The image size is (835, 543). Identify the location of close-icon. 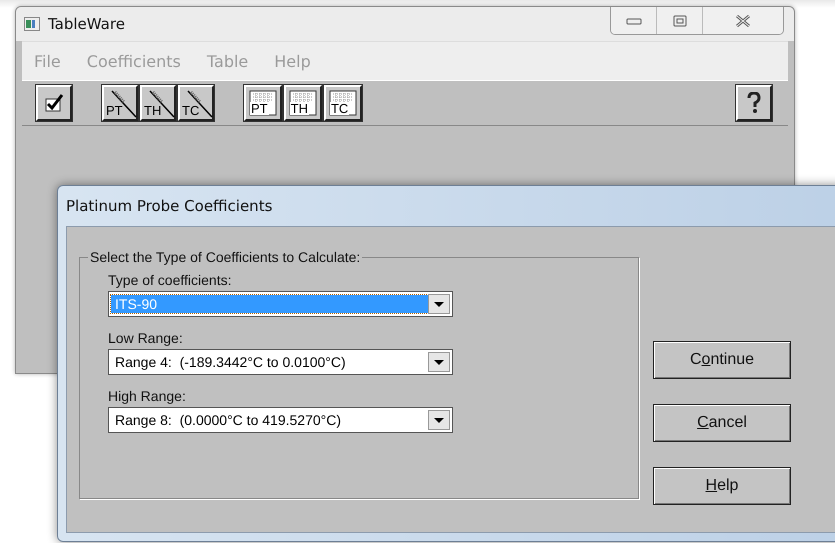
(743, 21).